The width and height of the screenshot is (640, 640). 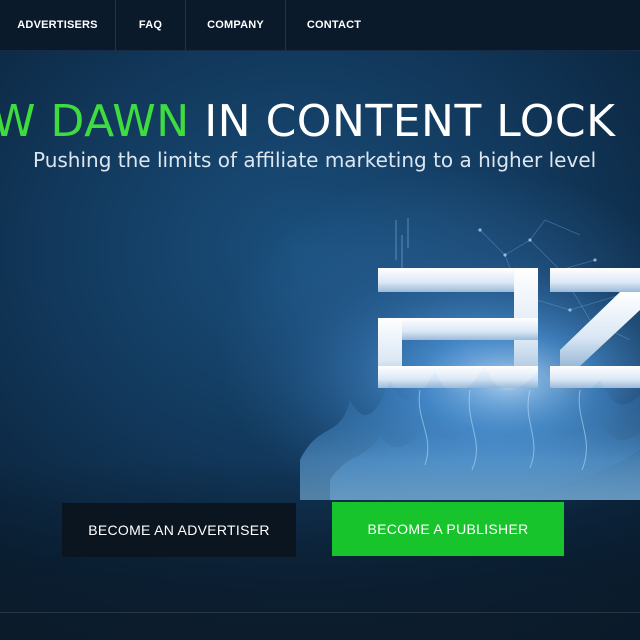 What do you see at coordinates (95, 121) in the screenshot?
I see `headline-highlight: W DAWN` at bounding box center [95, 121].